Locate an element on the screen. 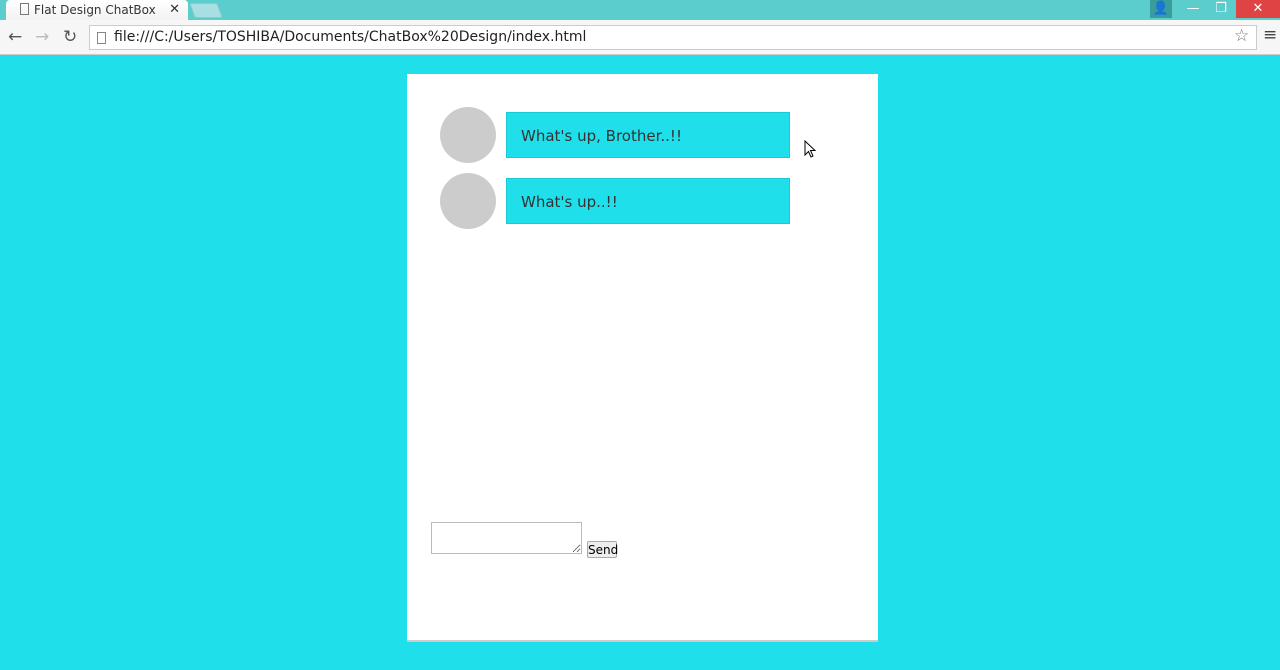 This screenshot has width=1280, height=670. menu-icon: ≡ is located at coordinates (1270, 35).